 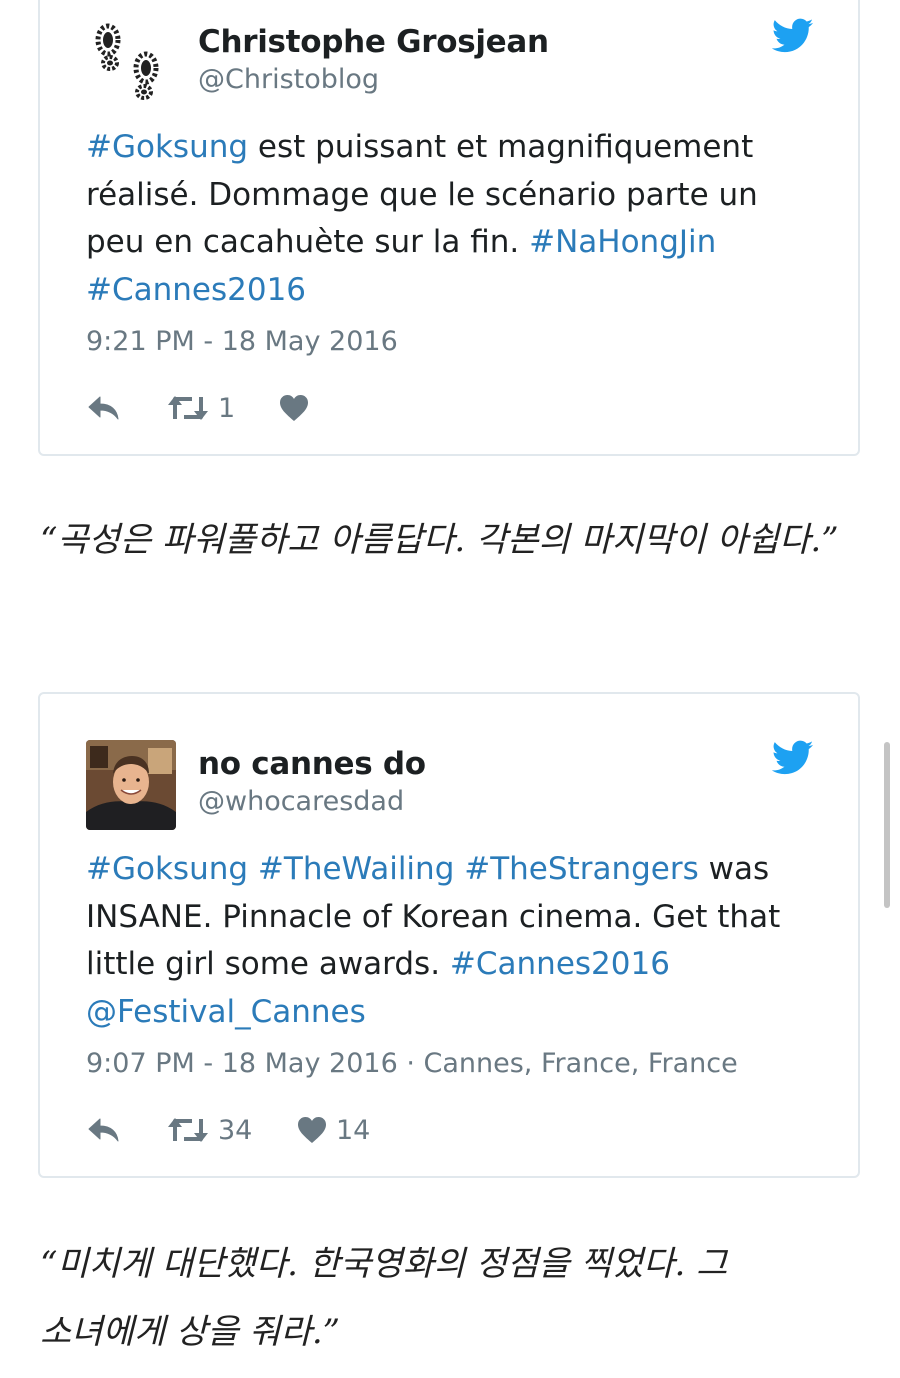 I want to click on retweet-count: 34, so click(x=235, y=1130).